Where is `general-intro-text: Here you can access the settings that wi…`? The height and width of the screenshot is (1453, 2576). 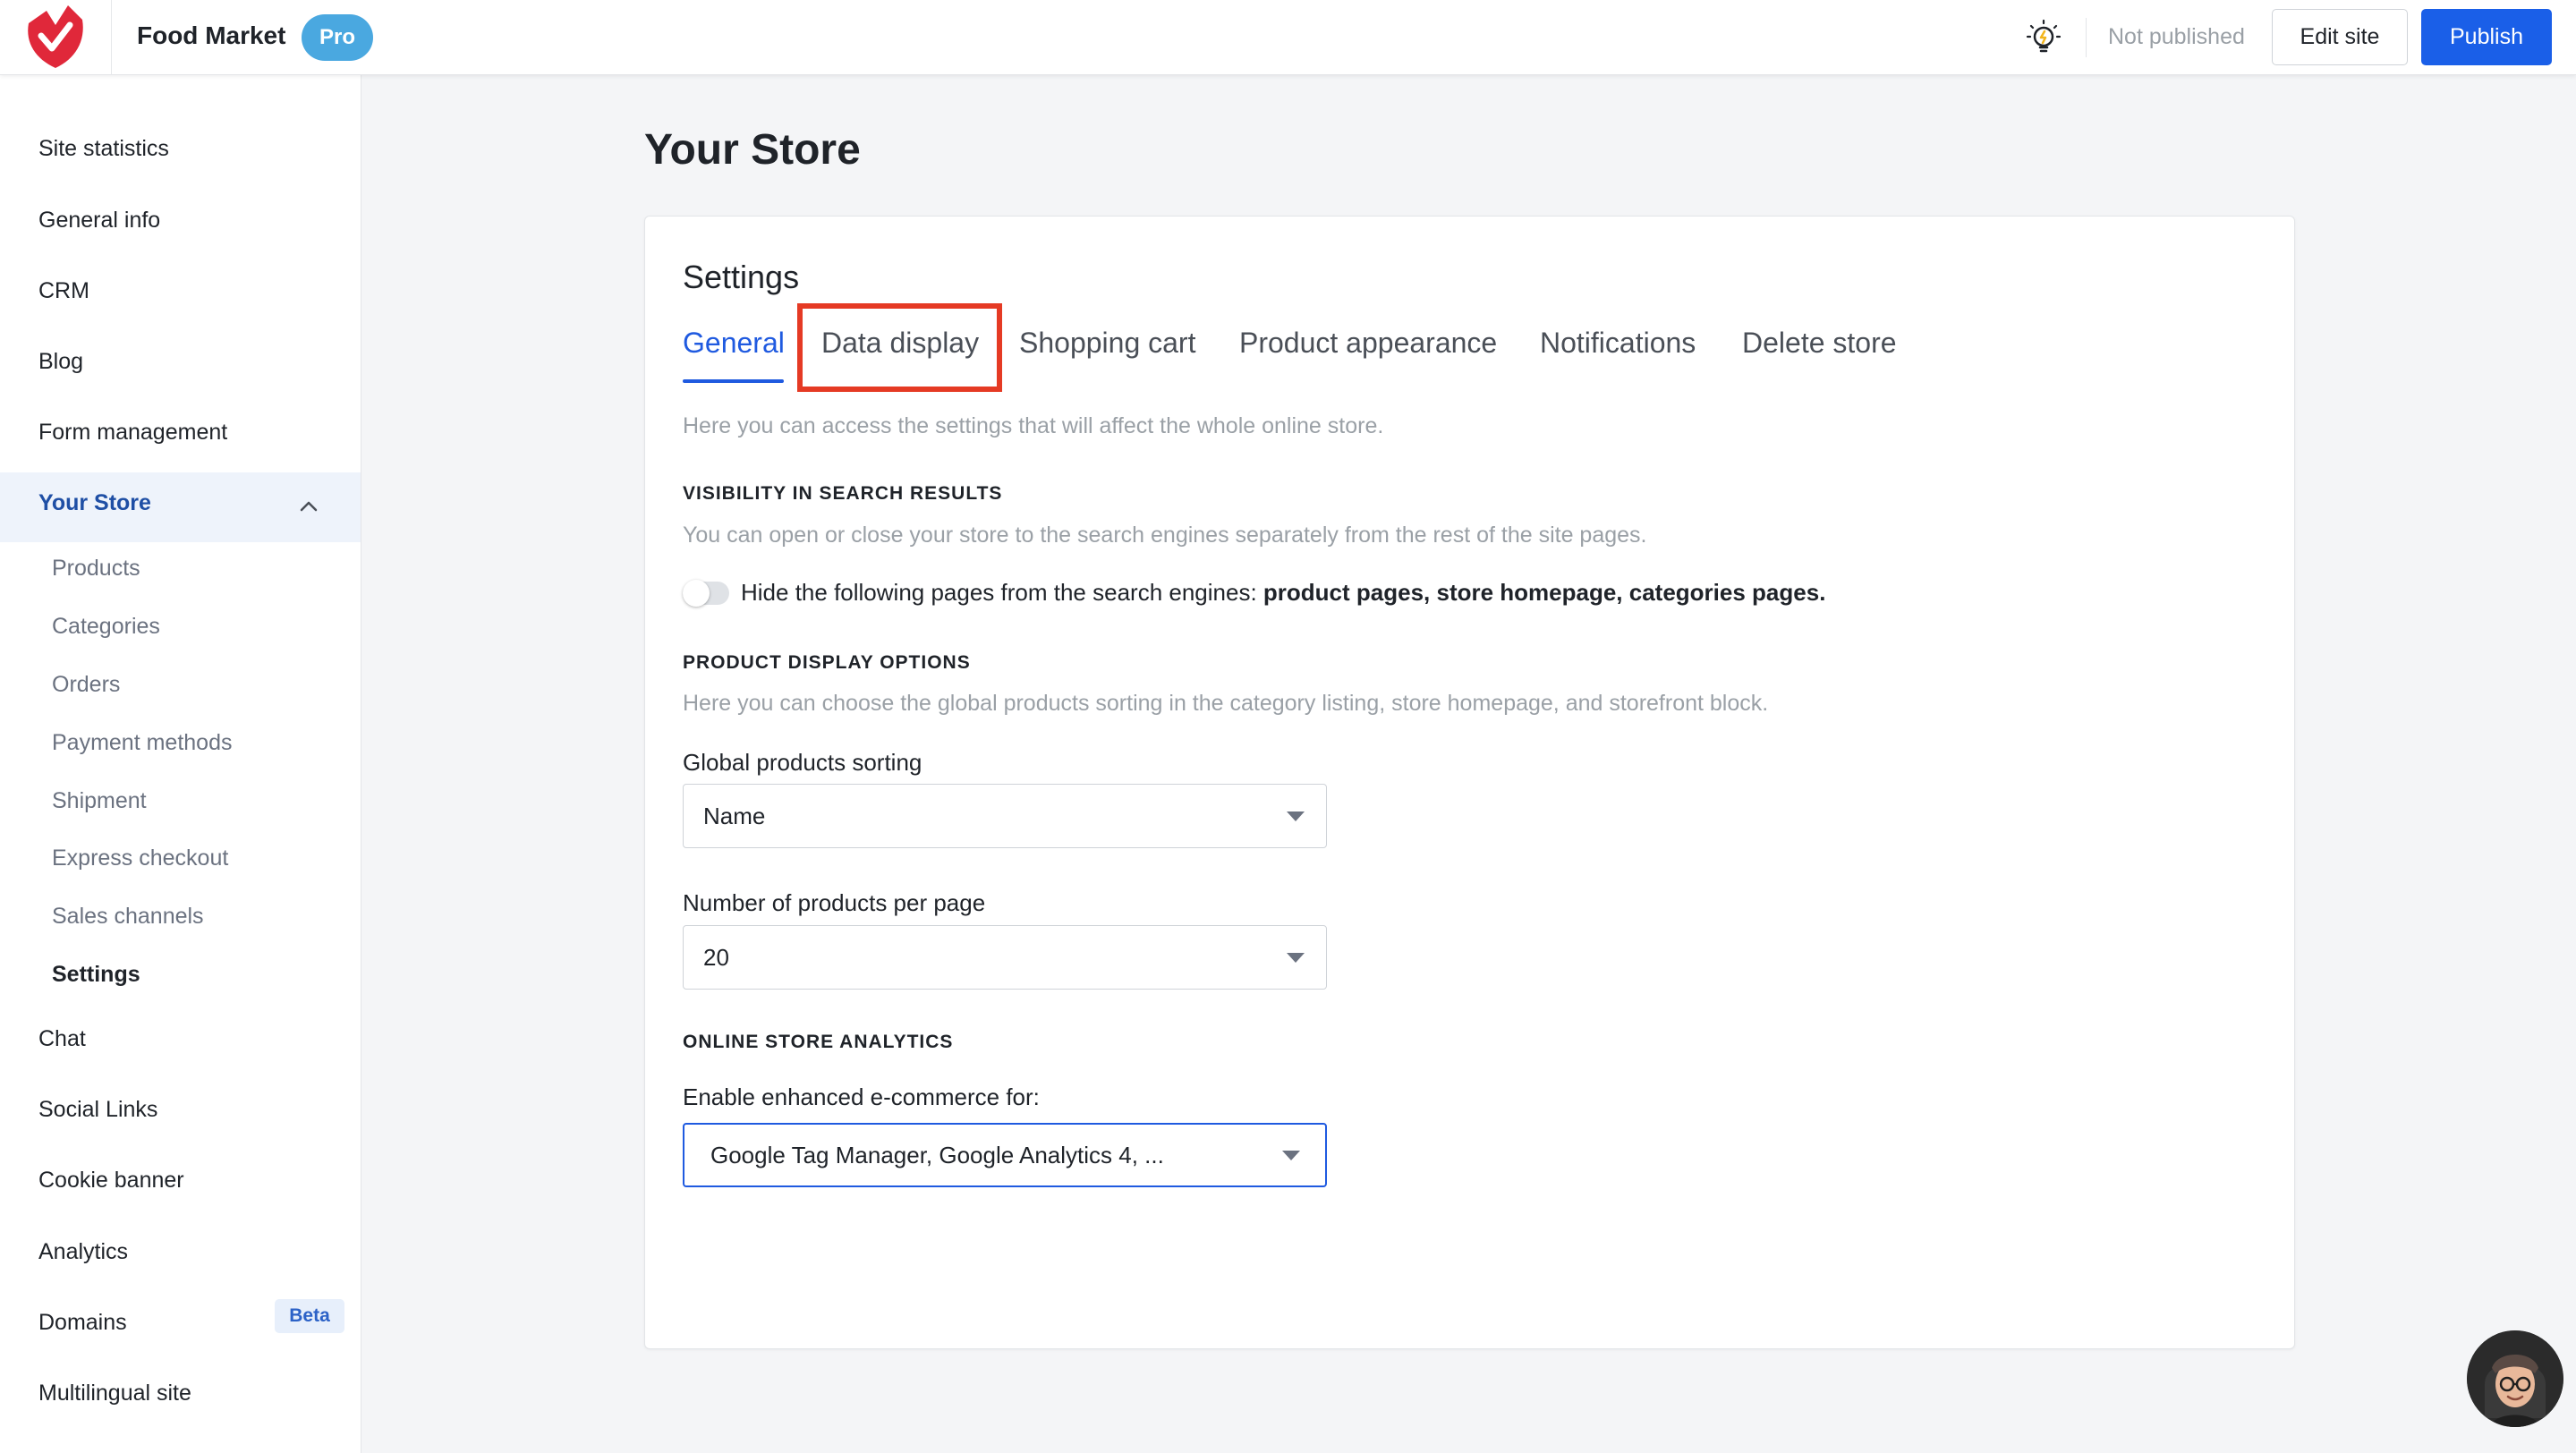 general-intro-text: Here you can access the settings that wi… is located at coordinates (1033, 425).